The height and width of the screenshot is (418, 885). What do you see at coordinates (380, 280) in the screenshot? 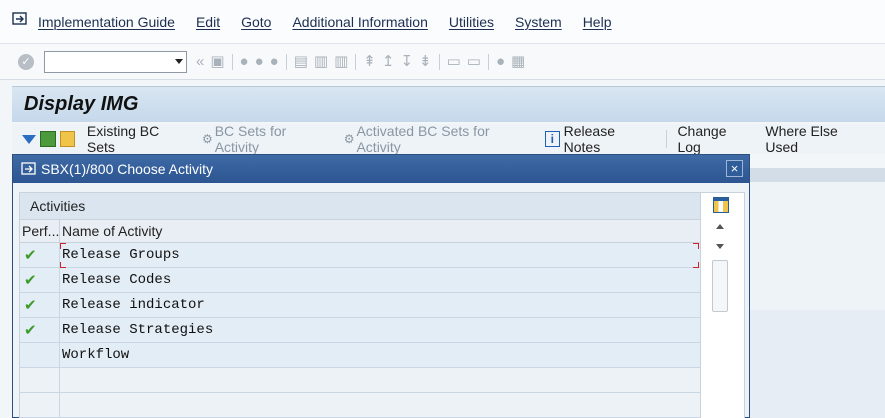
I see `activity-name-cell: Release Codes` at bounding box center [380, 280].